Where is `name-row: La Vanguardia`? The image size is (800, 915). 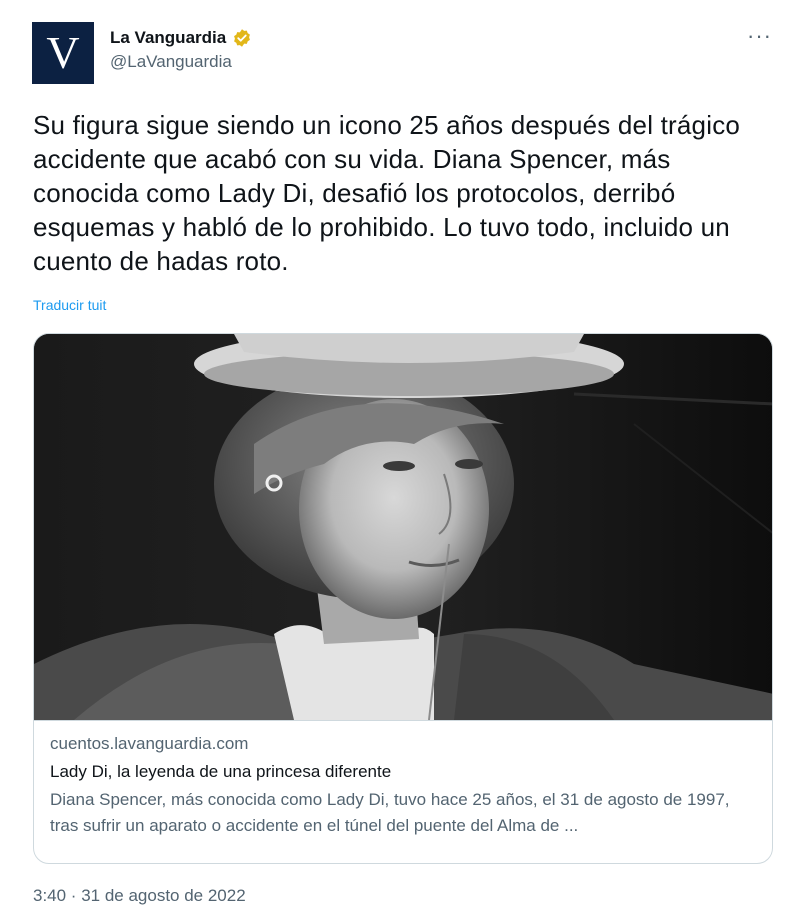
name-row: La Vanguardia is located at coordinates (181, 38).